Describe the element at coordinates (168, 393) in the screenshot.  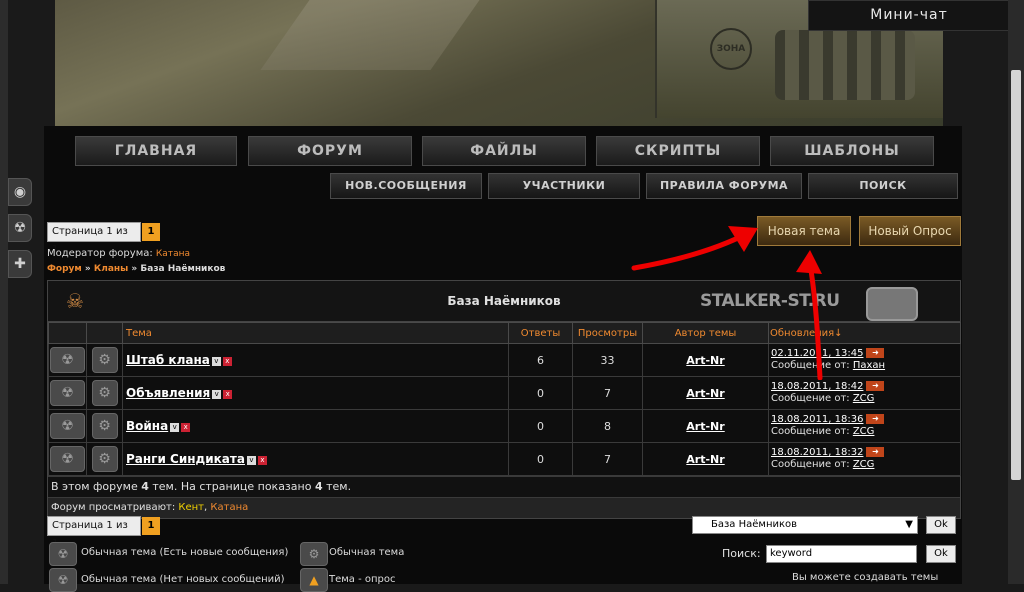
I see `topic-link: Объявления` at that location.